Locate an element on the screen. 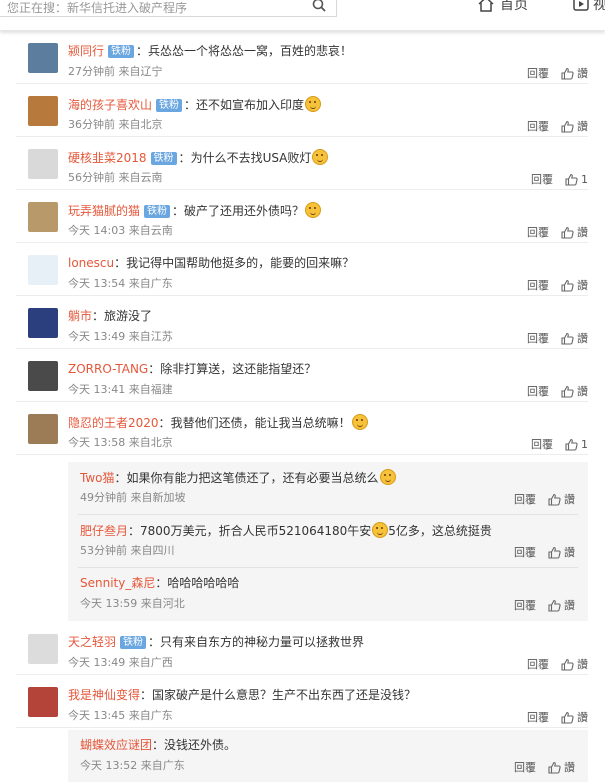 The height and width of the screenshot is (782, 605). username-link: 我是神仙变得 is located at coordinates (104, 695).